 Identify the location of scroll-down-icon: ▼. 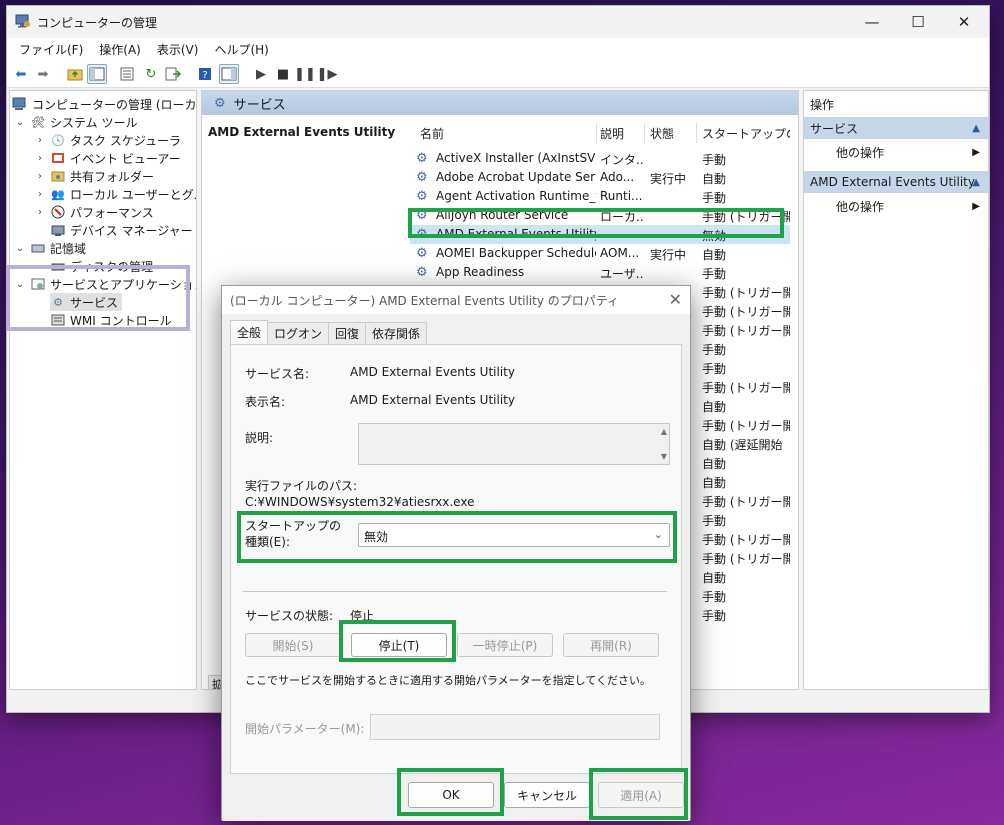
(664, 456).